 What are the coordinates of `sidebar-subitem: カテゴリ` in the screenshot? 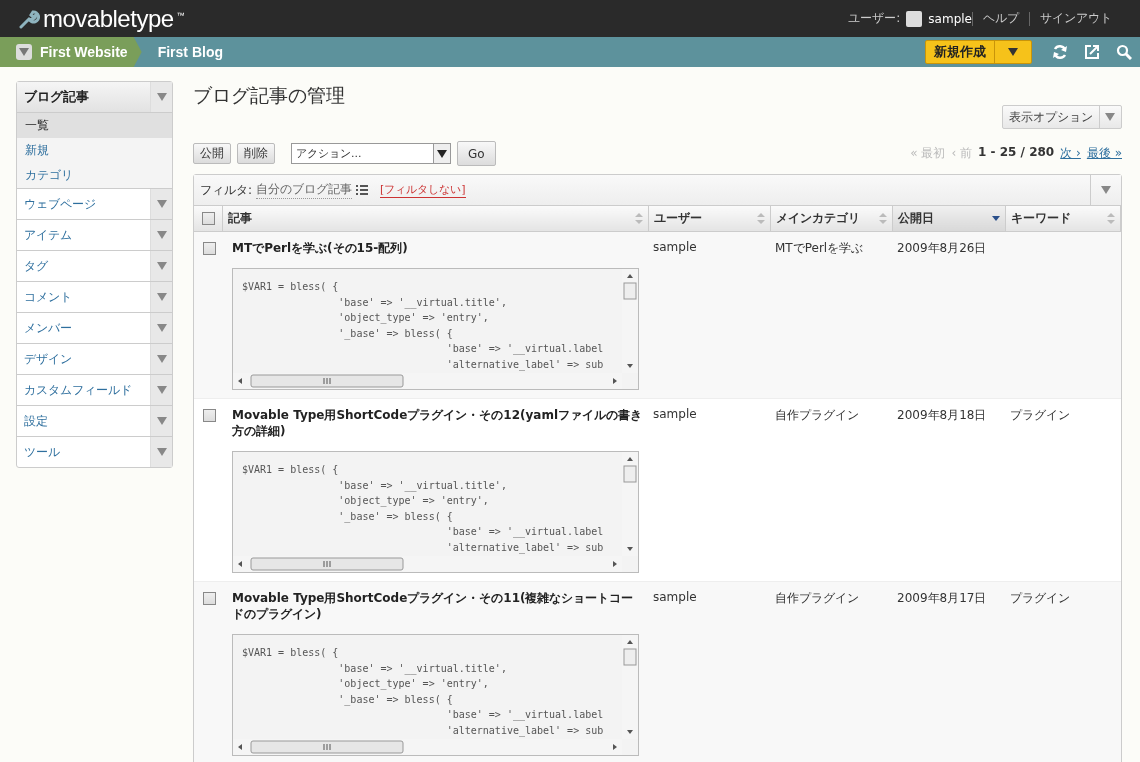 It's located at (94, 175).